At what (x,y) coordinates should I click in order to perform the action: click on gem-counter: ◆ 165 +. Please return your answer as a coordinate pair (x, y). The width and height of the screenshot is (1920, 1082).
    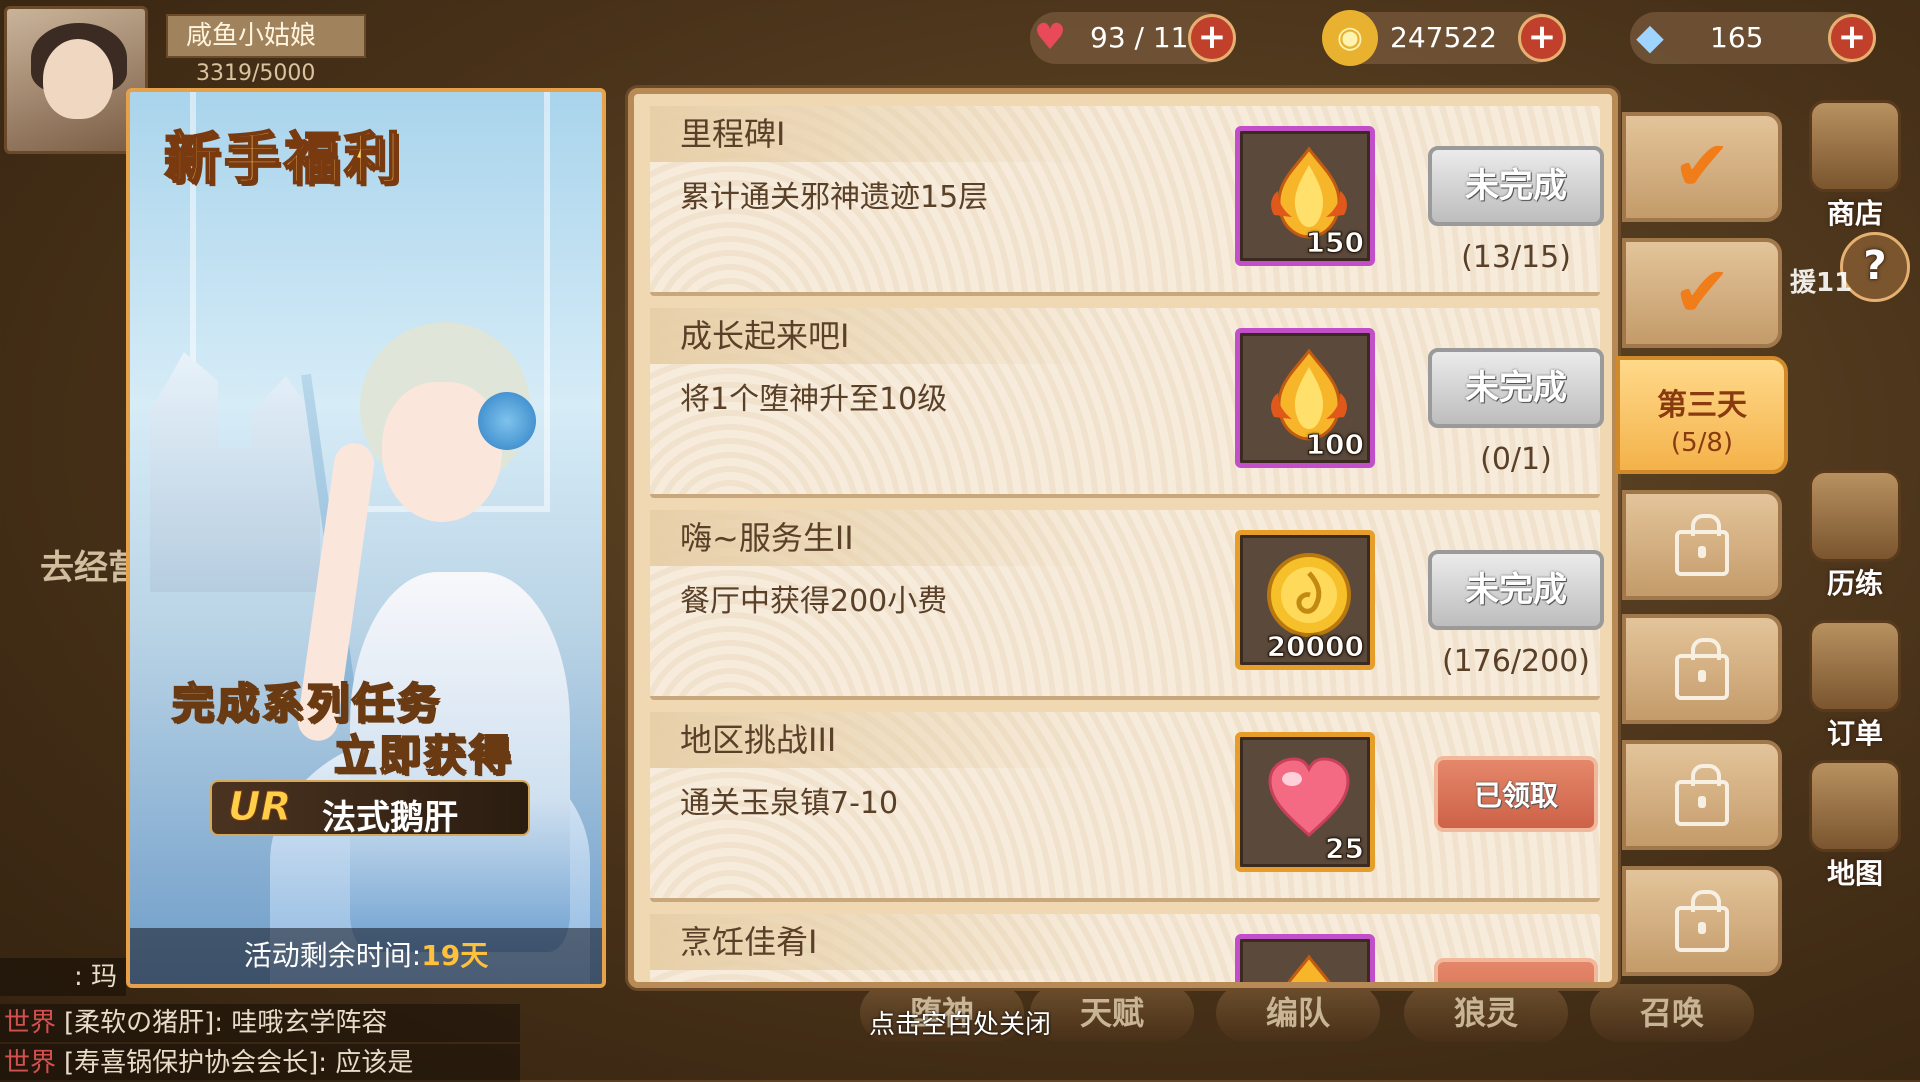
    Looking at the image, I should click on (1753, 38).